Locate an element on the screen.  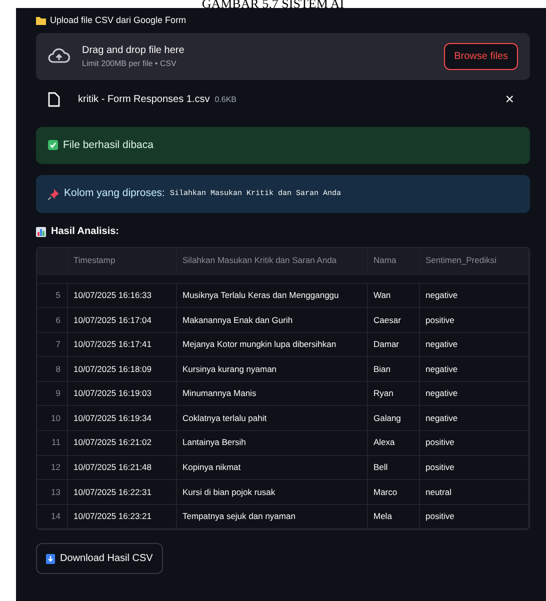
file-name: kritik - Form Responses 1.csv is located at coordinates (144, 99).